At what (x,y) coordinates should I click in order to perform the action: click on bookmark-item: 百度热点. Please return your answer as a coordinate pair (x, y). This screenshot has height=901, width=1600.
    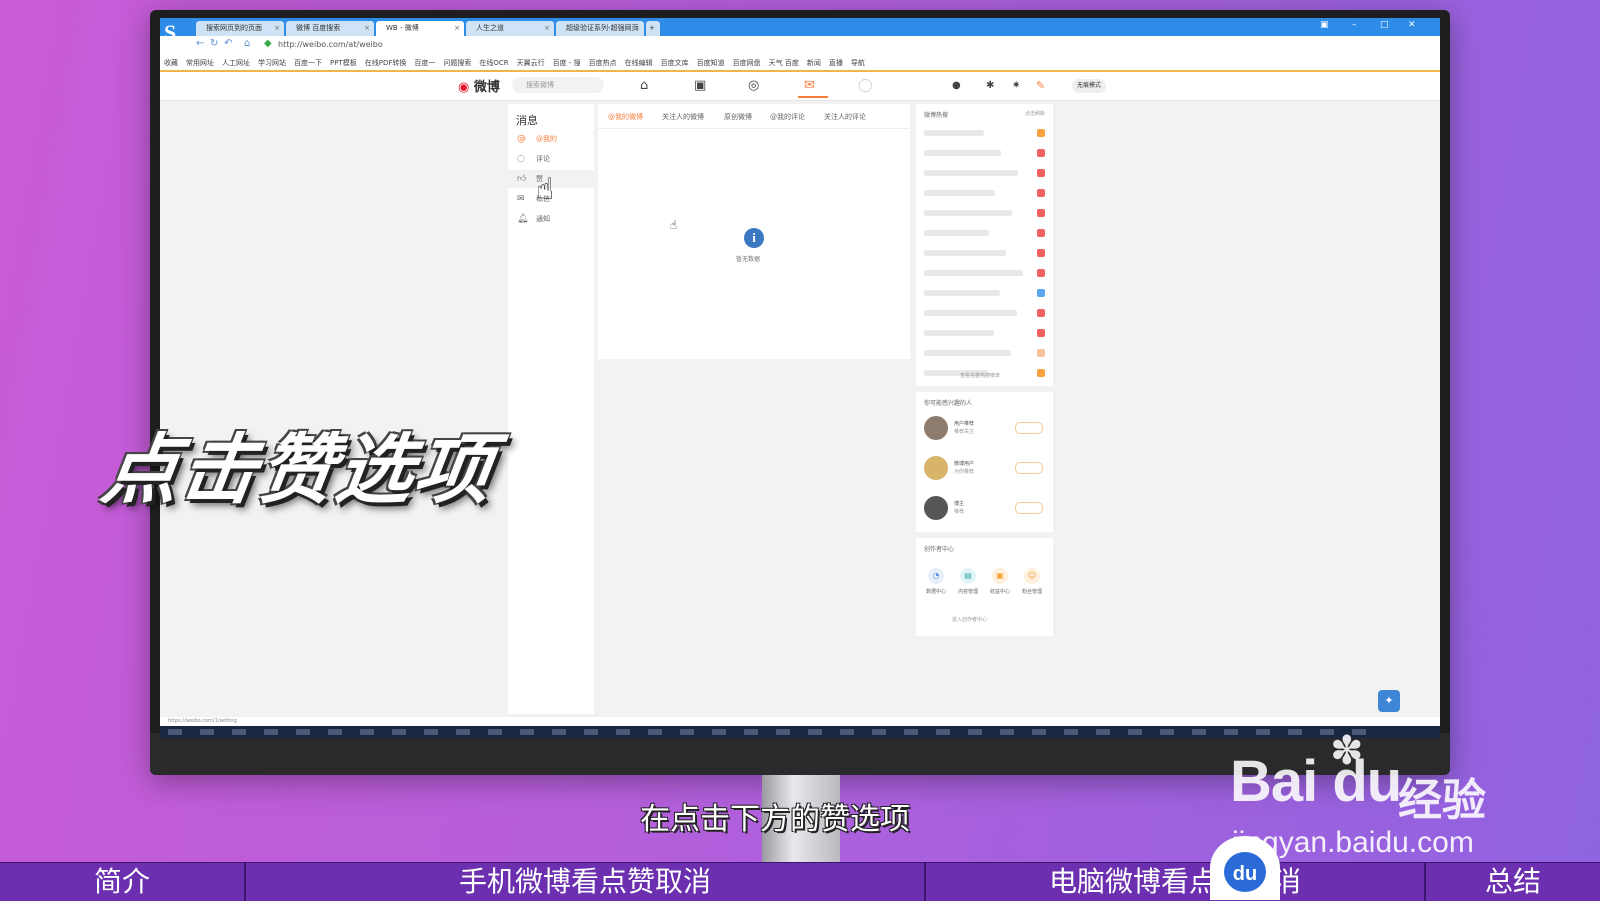
    Looking at the image, I should click on (603, 63).